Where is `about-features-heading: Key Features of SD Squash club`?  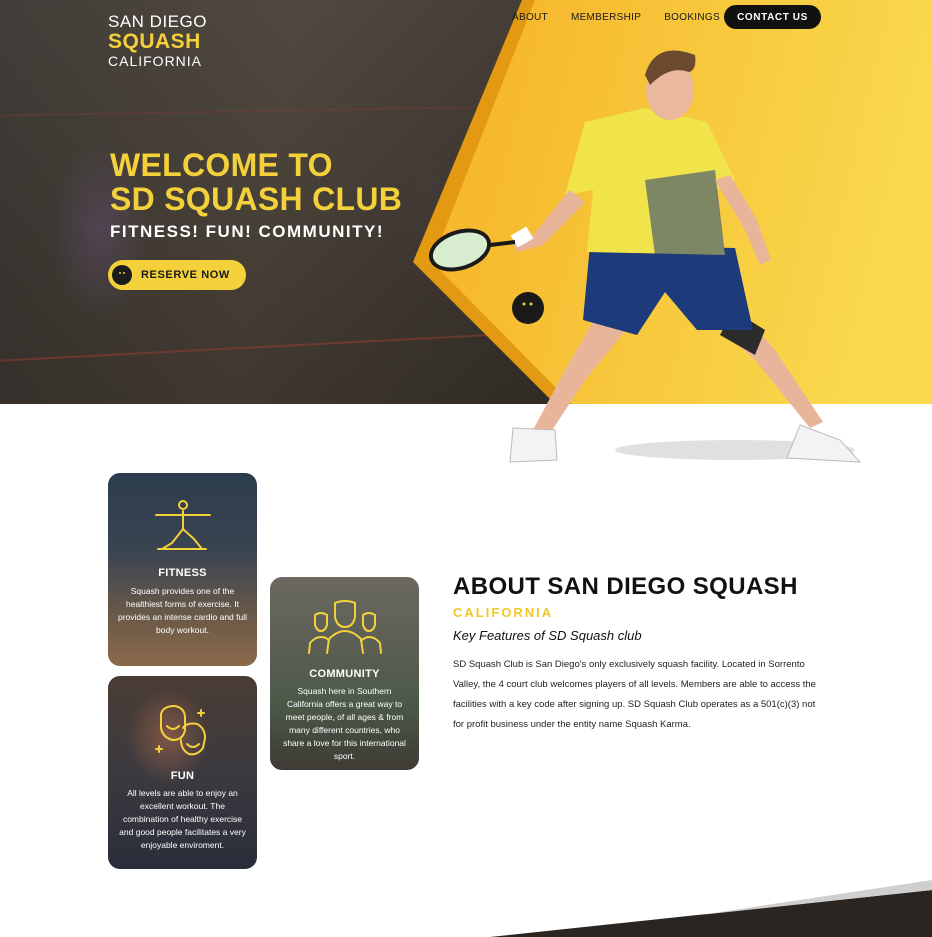
about-features-heading: Key Features of SD Squash club is located at coordinates (547, 635).